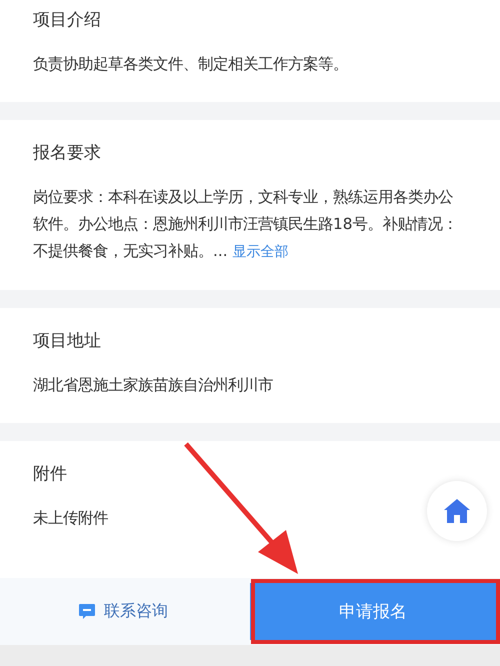  What do you see at coordinates (67, 153) in the screenshot?
I see `section-title: 报名要求` at bounding box center [67, 153].